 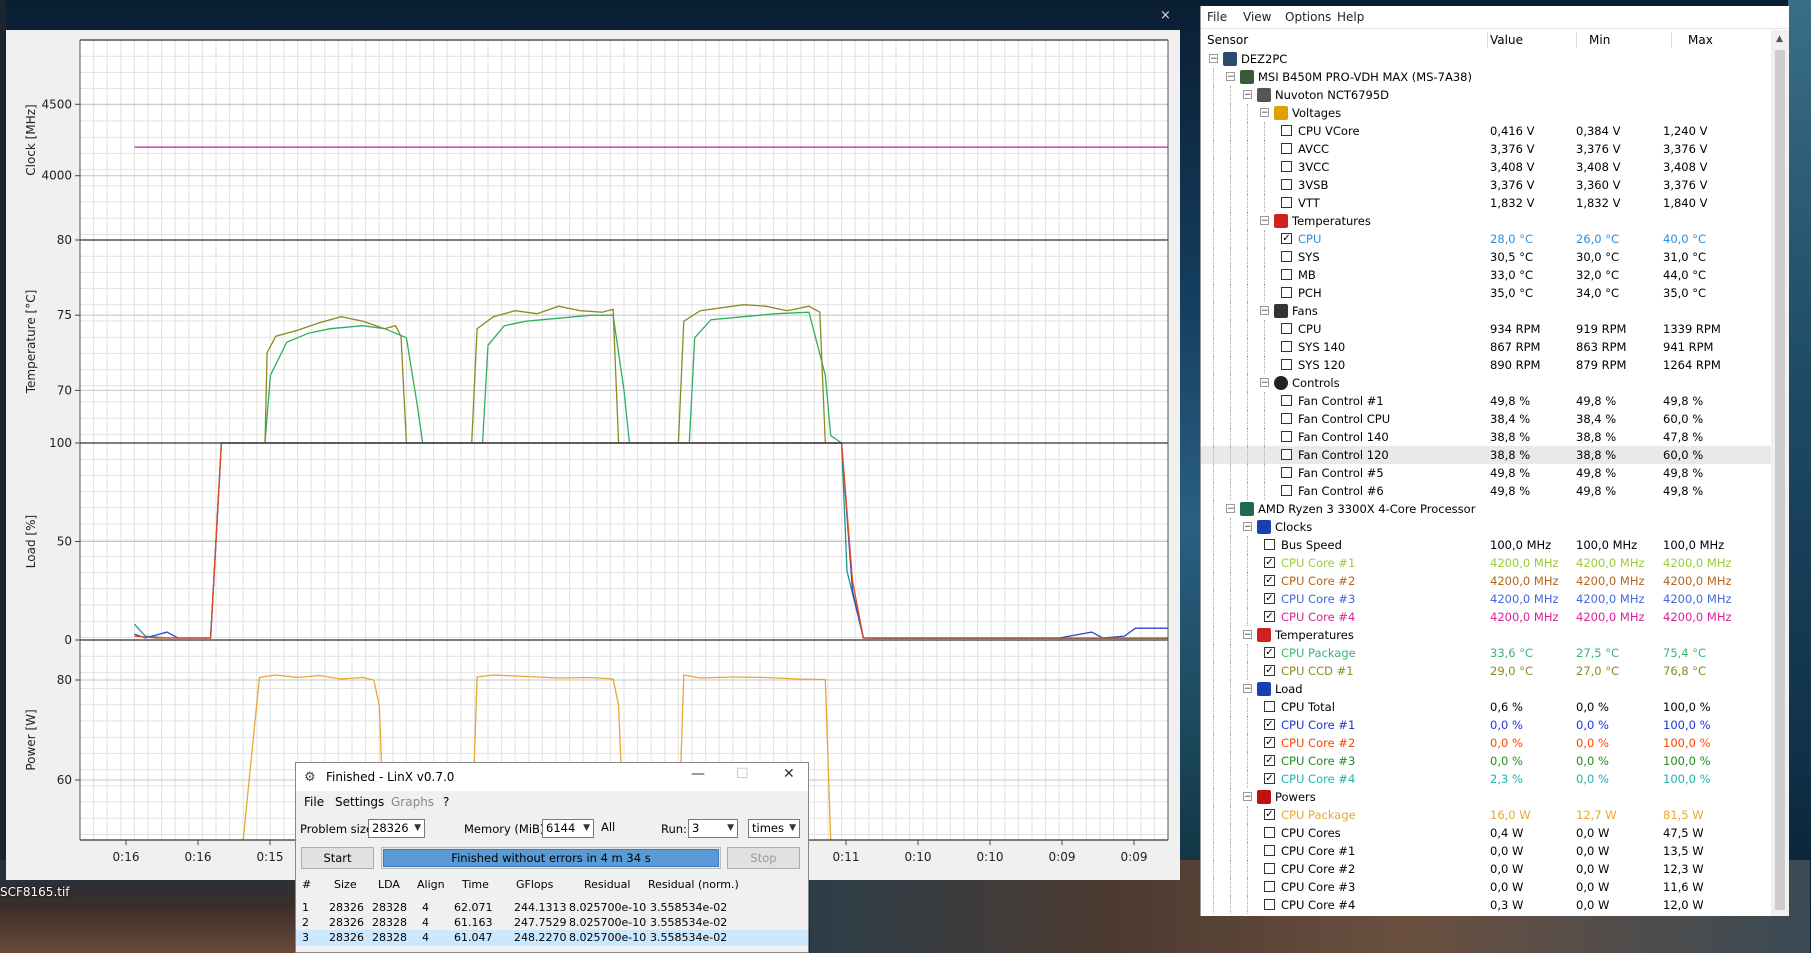 I want to click on vertical-scrollbar: ▲, so click(x=1780, y=473).